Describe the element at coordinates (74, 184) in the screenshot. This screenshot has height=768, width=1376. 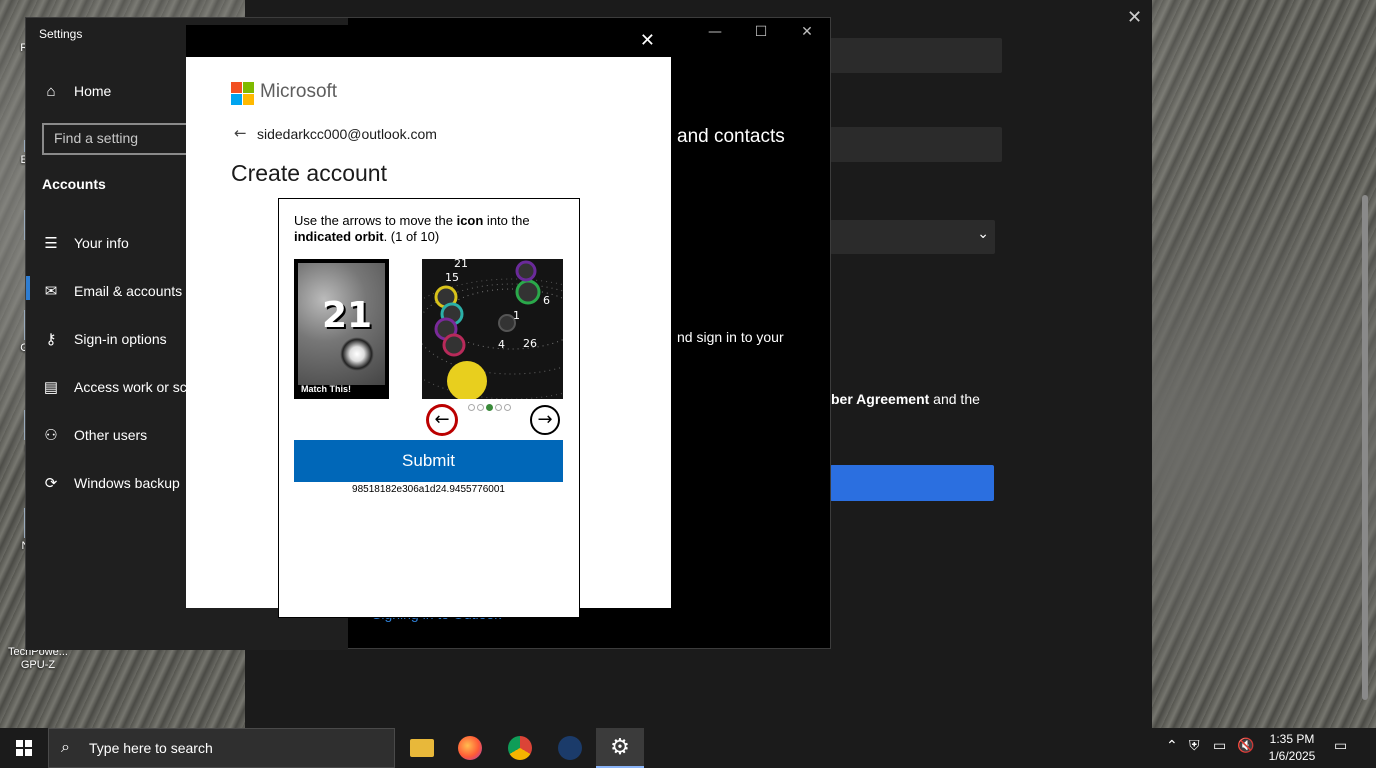
I see `section-heading: Accounts` at that location.